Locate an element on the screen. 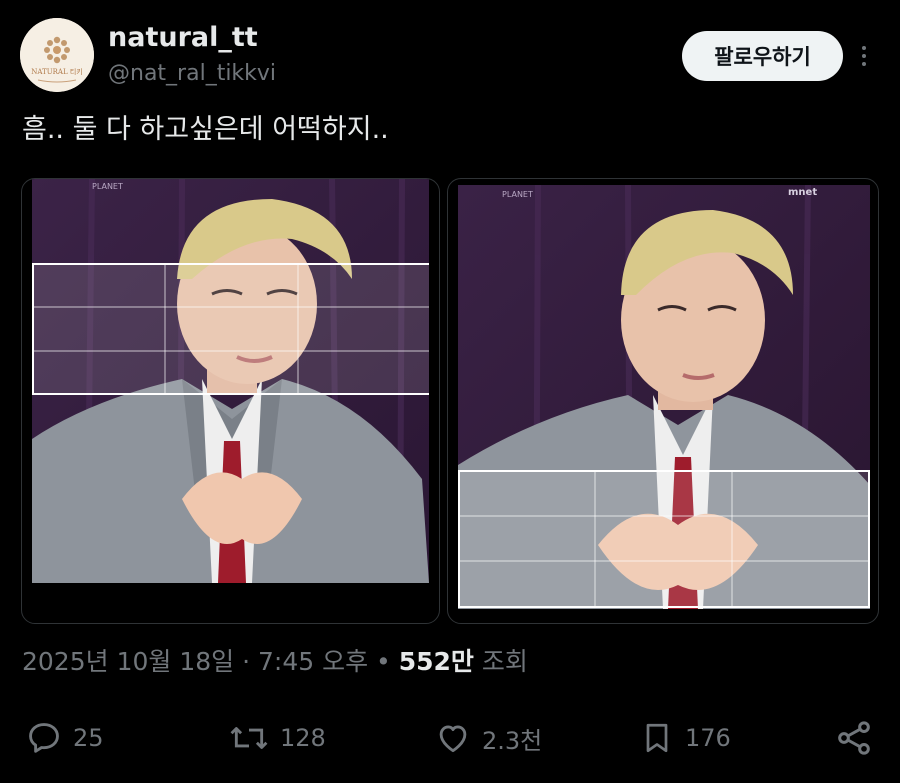 Image resolution: width=900 pixels, height=783 pixels. share-button is located at coordinates (854, 738).